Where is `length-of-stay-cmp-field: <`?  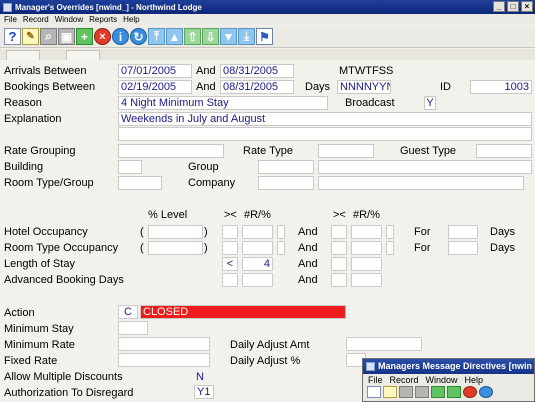 length-of-stay-cmp-field: < is located at coordinates (230, 264).